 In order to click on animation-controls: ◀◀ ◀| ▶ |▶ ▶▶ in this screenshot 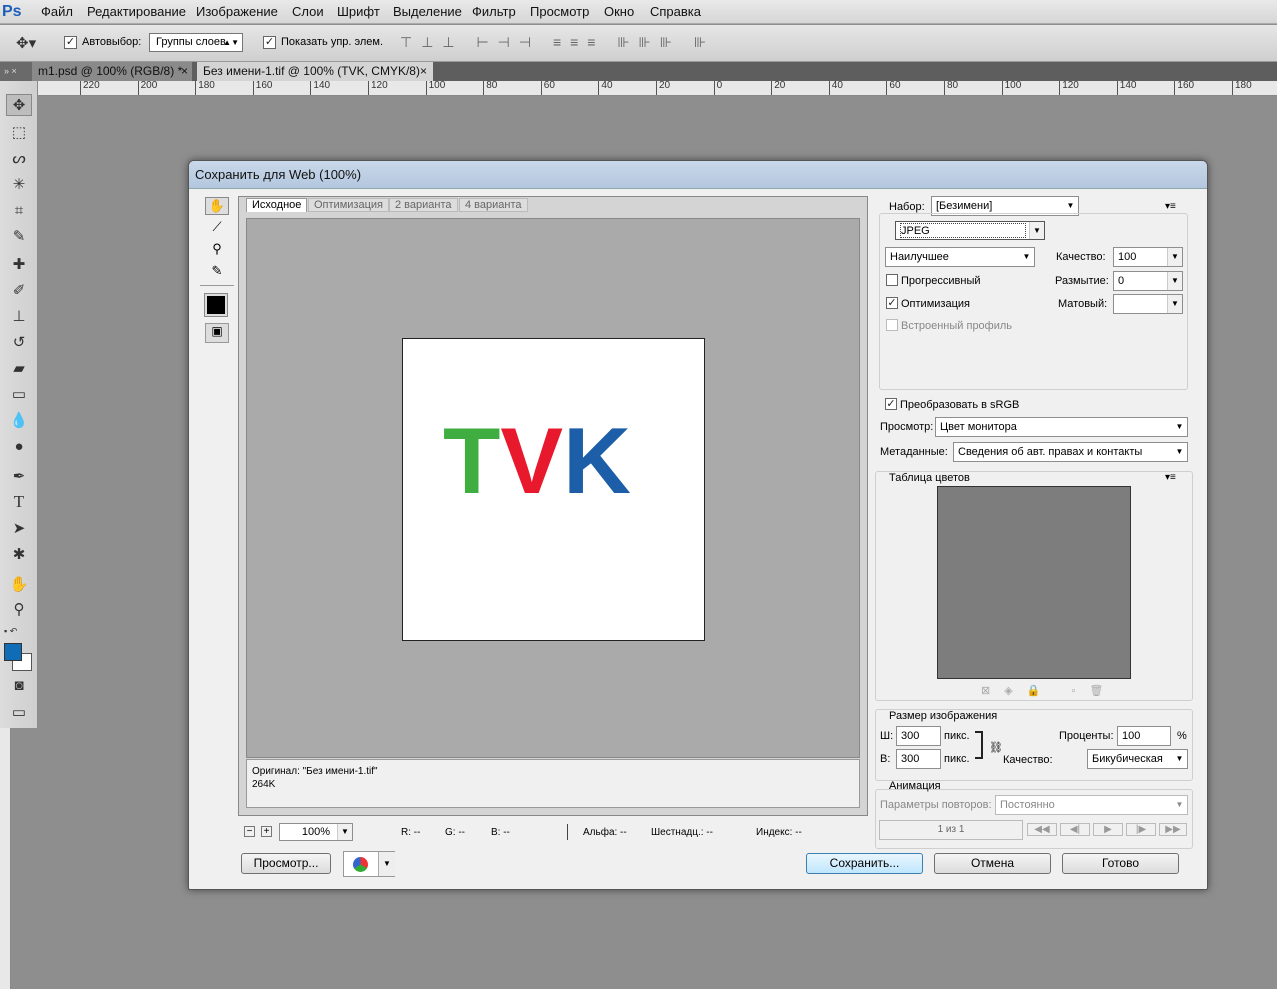, I will do `click(1107, 830)`.